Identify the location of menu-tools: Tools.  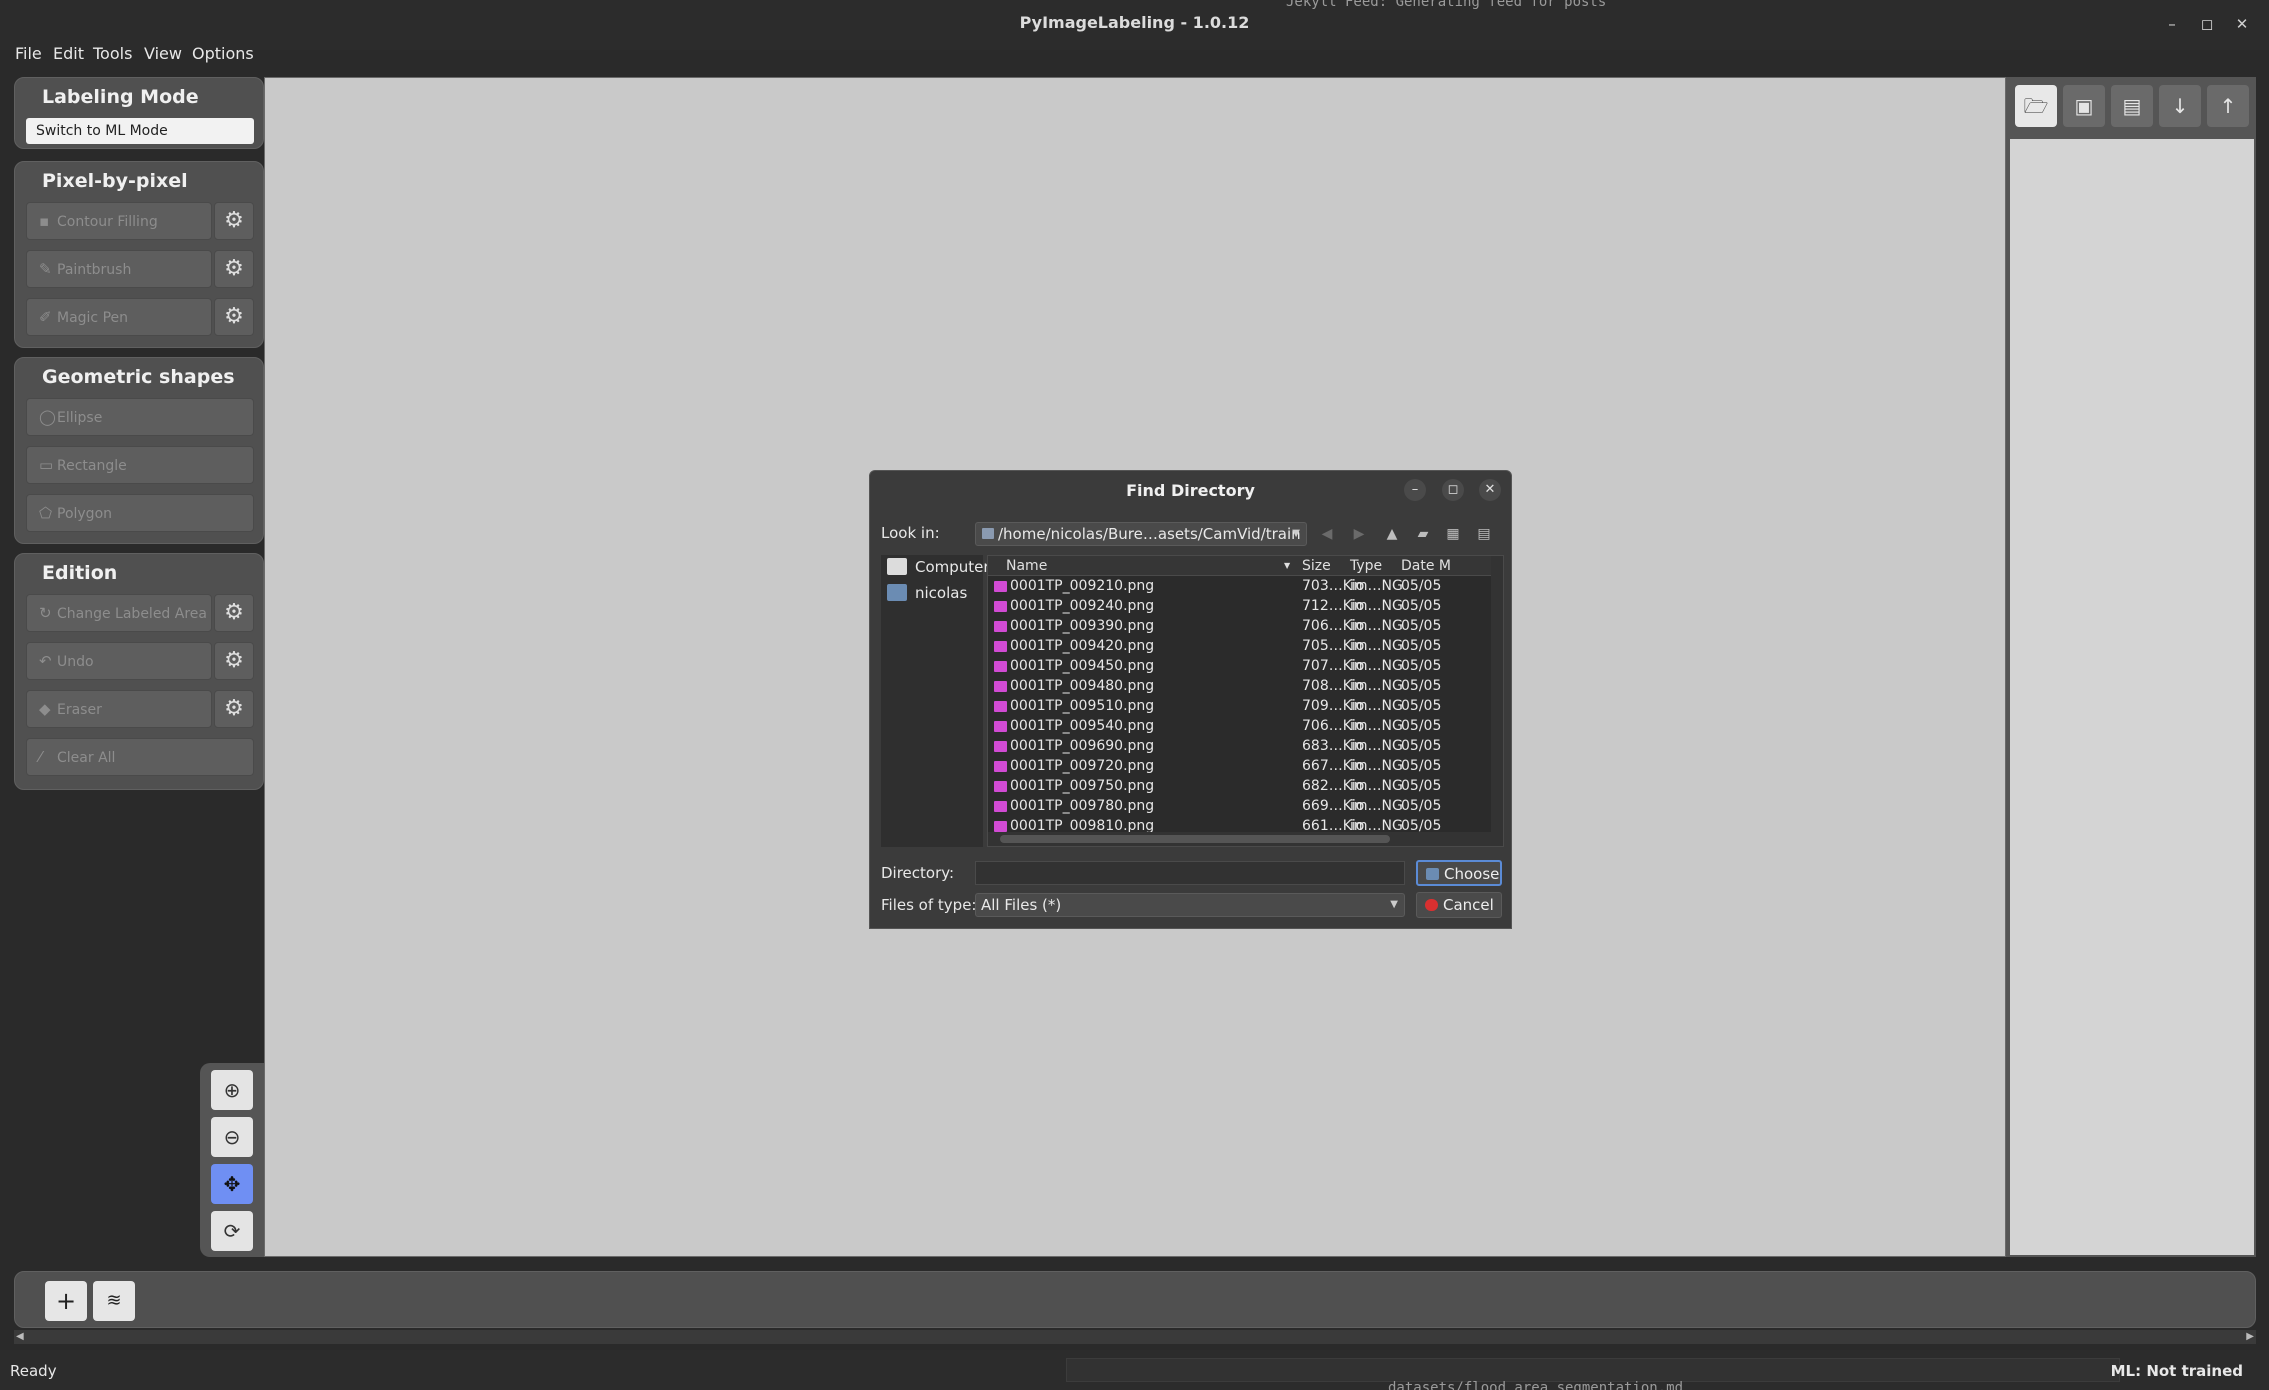
(112, 53).